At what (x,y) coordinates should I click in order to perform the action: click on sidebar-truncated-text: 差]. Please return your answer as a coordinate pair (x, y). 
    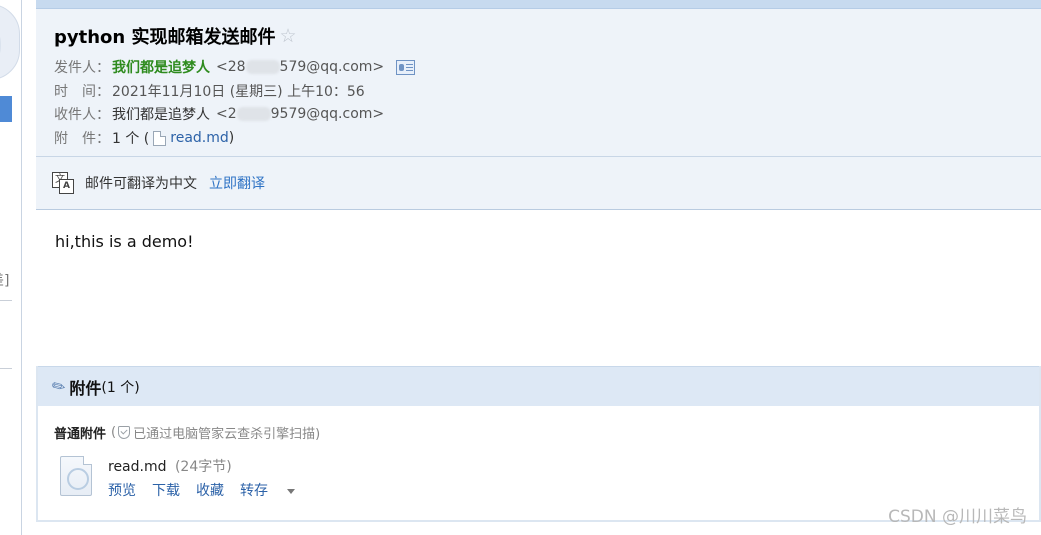
    Looking at the image, I should click on (5, 281).